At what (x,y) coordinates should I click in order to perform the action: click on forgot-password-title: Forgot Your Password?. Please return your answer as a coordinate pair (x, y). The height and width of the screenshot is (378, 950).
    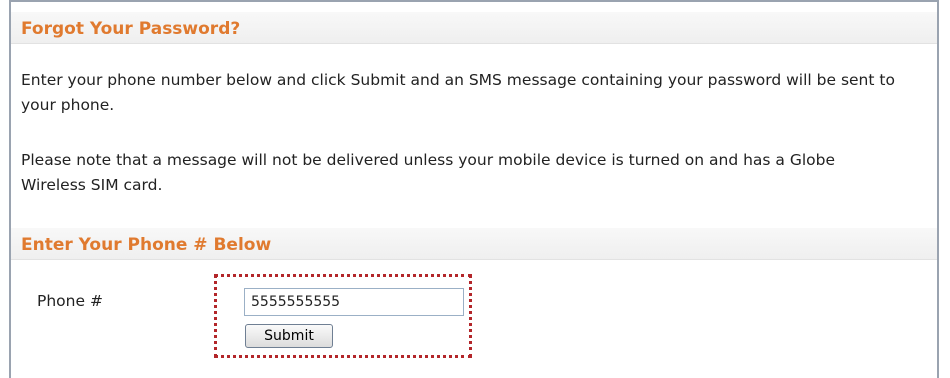
    Looking at the image, I should click on (131, 29).